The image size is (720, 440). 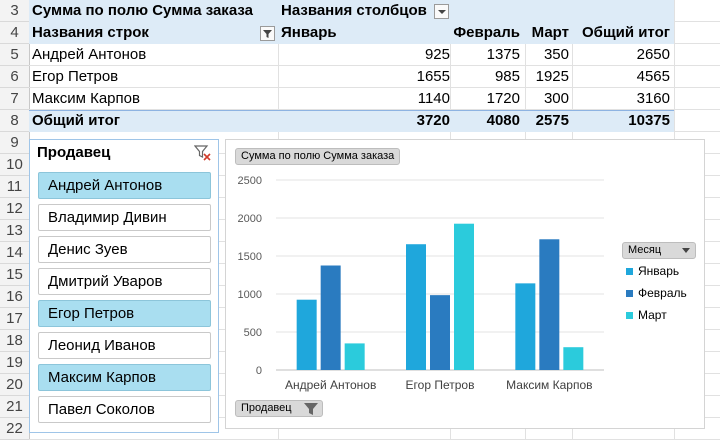 I want to click on x-category-label: Андрей Антонов, so click(x=330, y=385).